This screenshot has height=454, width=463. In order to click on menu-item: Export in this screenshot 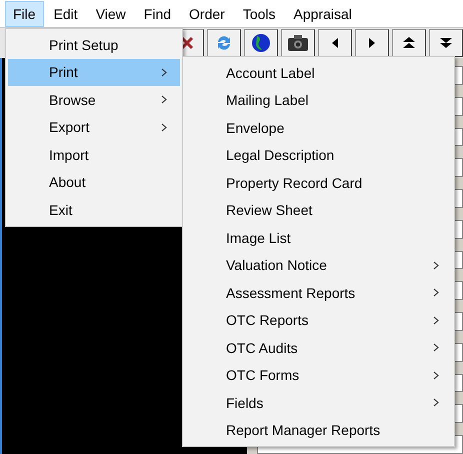, I will do `click(94, 127)`.